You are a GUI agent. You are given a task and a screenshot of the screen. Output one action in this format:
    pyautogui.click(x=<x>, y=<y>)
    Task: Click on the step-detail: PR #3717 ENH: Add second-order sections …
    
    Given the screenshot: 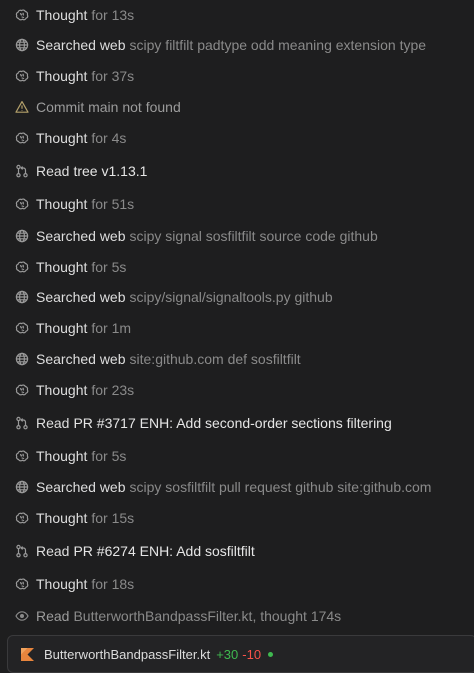 What is the action you would take?
    pyautogui.click(x=232, y=423)
    